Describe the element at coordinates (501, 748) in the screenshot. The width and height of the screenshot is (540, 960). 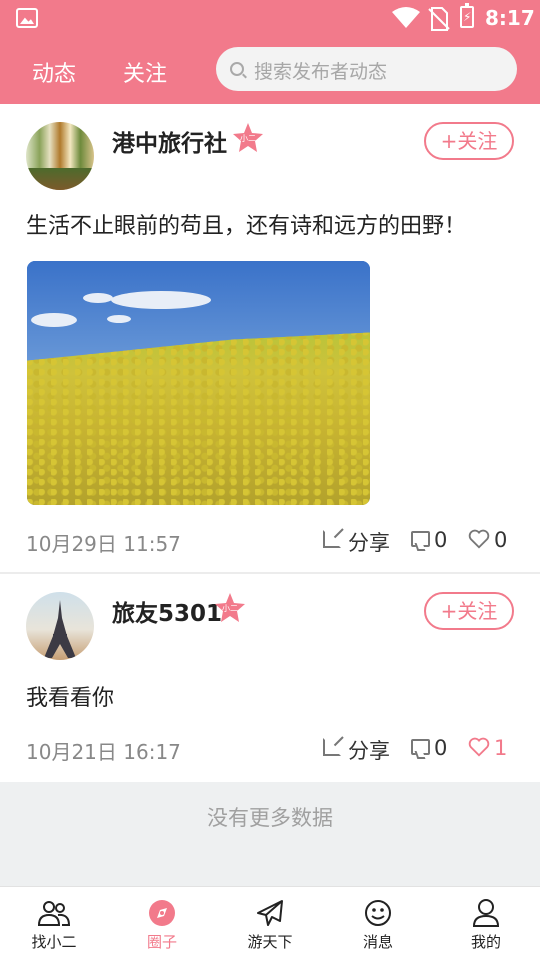
I see `like-count: 1` at that location.